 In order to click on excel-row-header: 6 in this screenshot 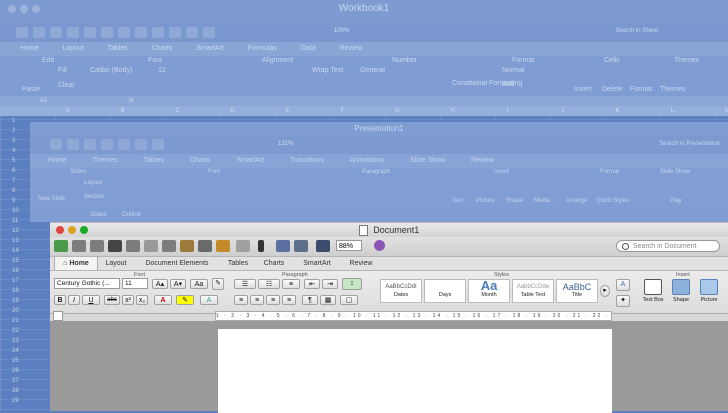, I will do `click(21, 171)`.